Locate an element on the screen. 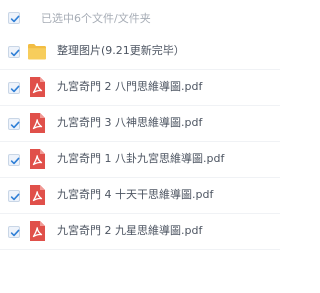  row-divider is located at coordinates (140, 249).